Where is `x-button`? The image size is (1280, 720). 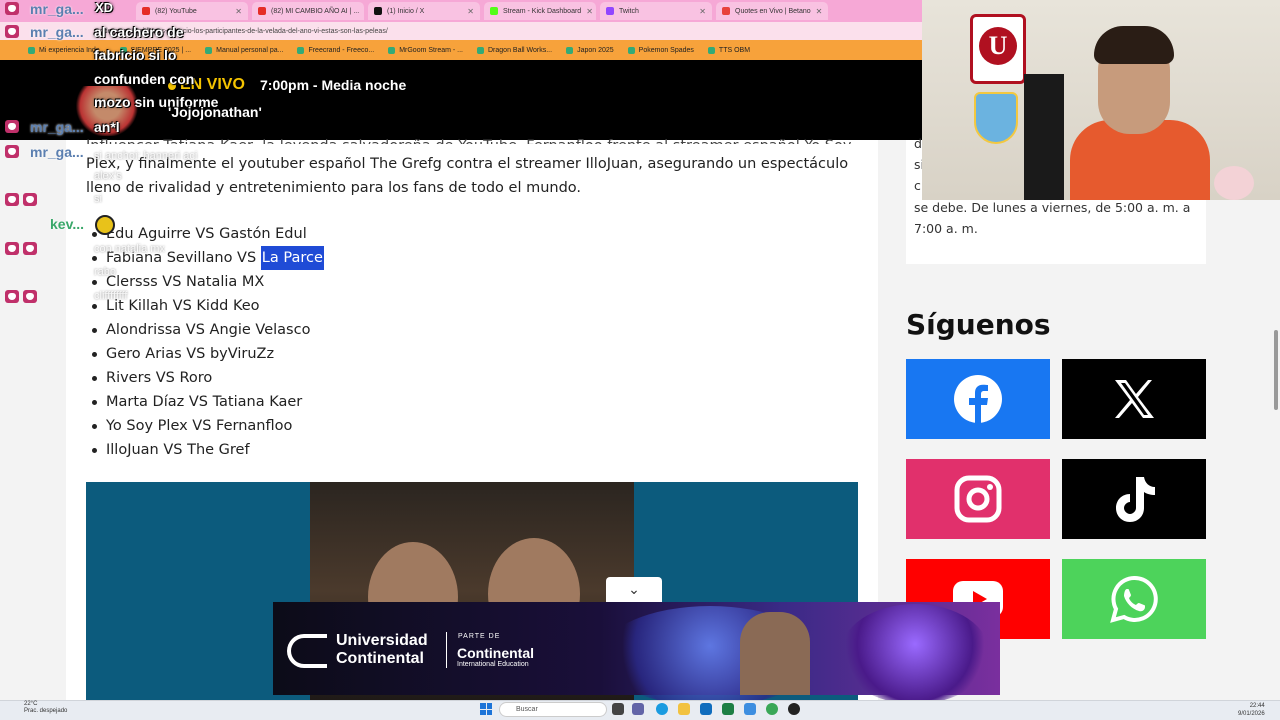
x-button is located at coordinates (1134, 399).